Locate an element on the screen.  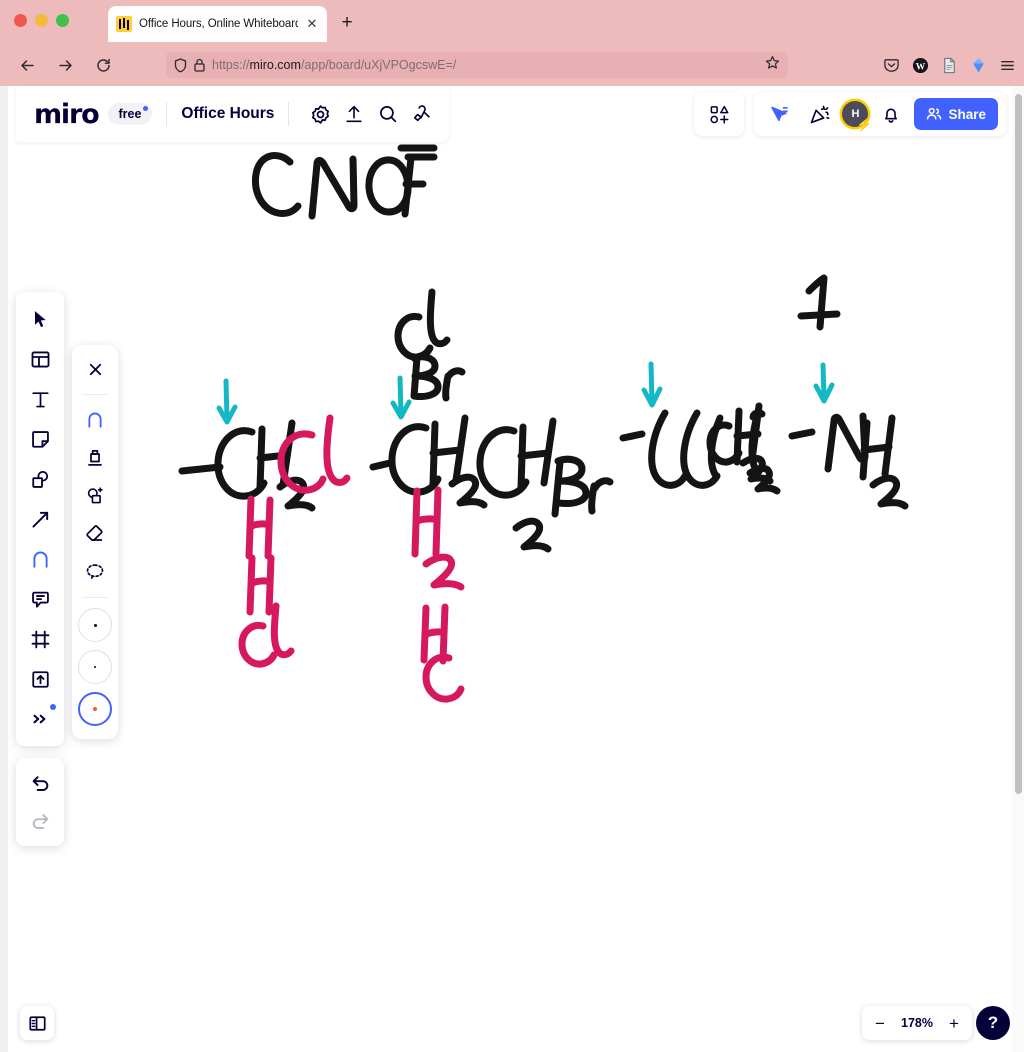
pen-tool-eraser is located at coordinates (95, 534).